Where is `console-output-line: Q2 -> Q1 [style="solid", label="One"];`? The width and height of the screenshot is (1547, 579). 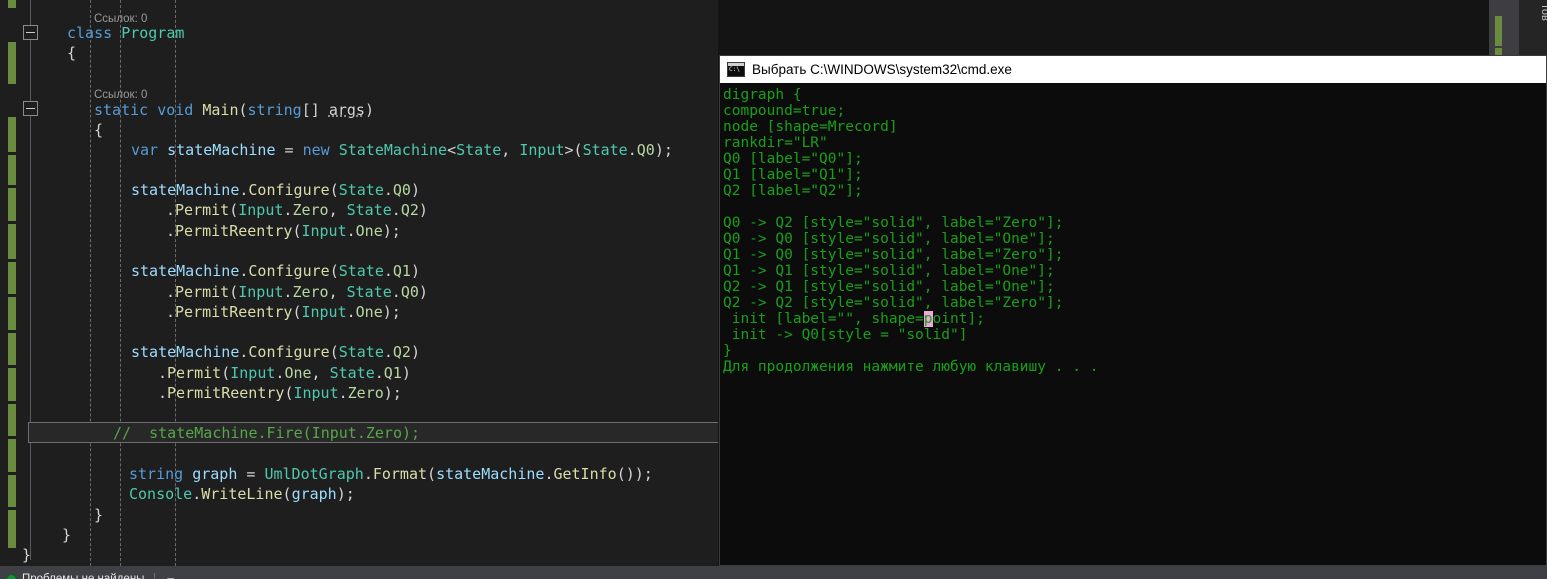
console-output-line: Q2 -> Q1 [style="solid", label="One"]; is located at coordinates (889, 287).